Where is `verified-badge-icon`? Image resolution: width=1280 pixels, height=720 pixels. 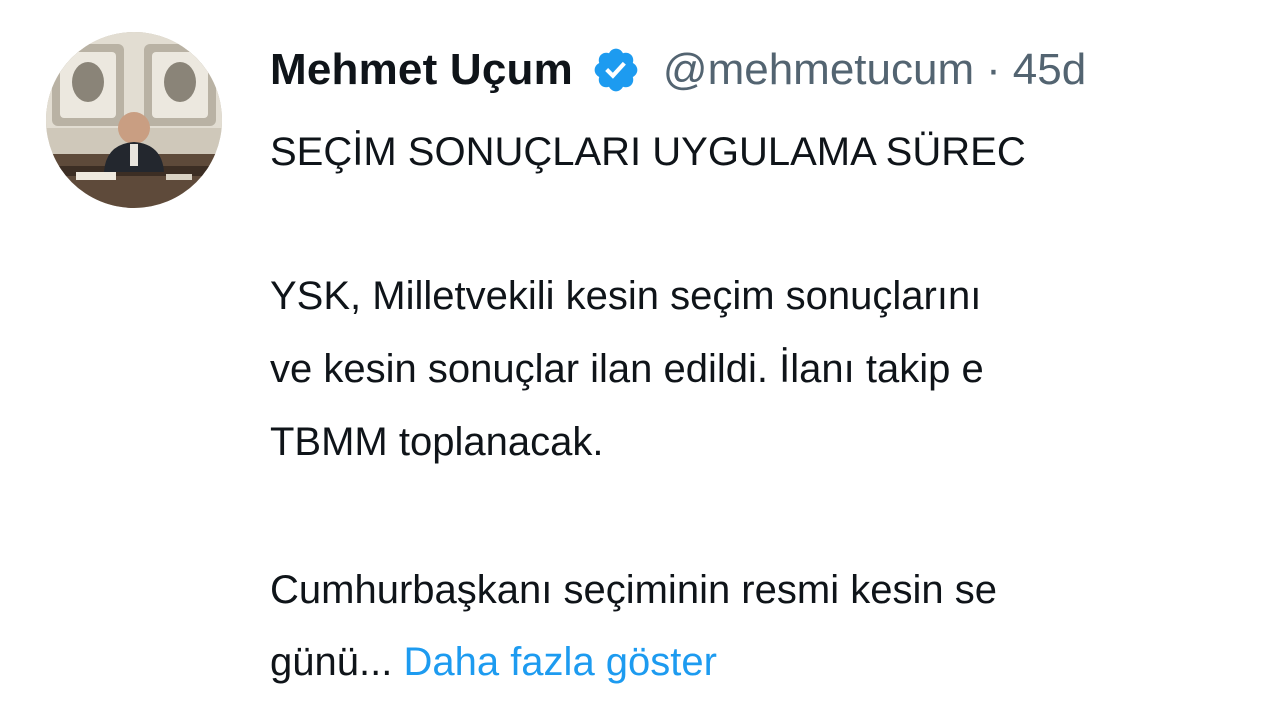 verified-badge-icon is located at coordinates (616, 70).